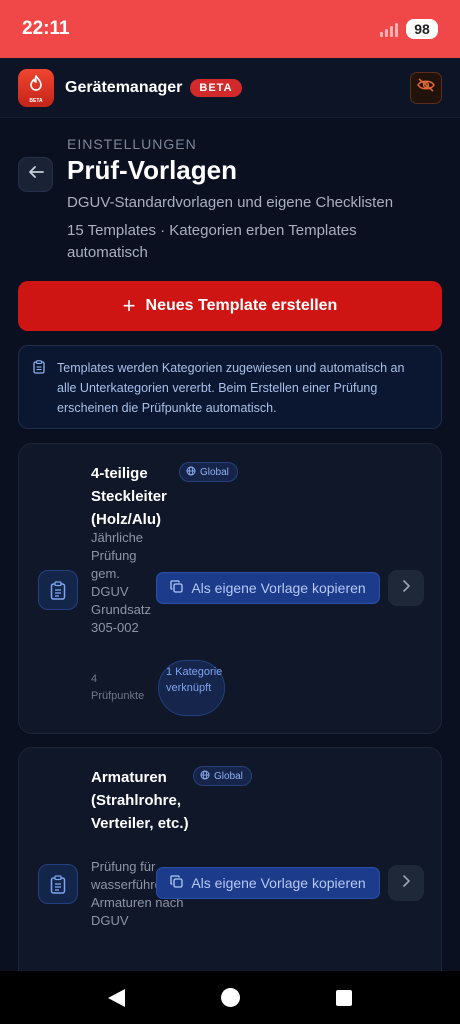 The height and width of the screenshot is (1024, 460). What do you see at coordinates (36, 84) in the screenshot?
I see `flame-icon` at bounding box center [36, 84].